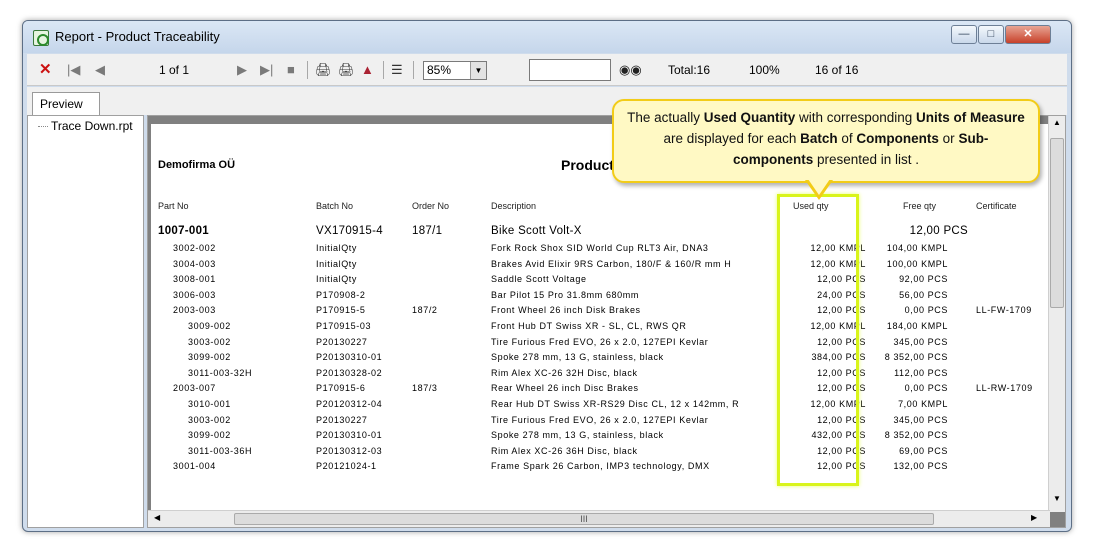 The image size is (1093, 554). What do you see at coordinates (996, 206) in the screenshot?
I see `col-header-certificate: Certificate` at bounding box center [996, 206].